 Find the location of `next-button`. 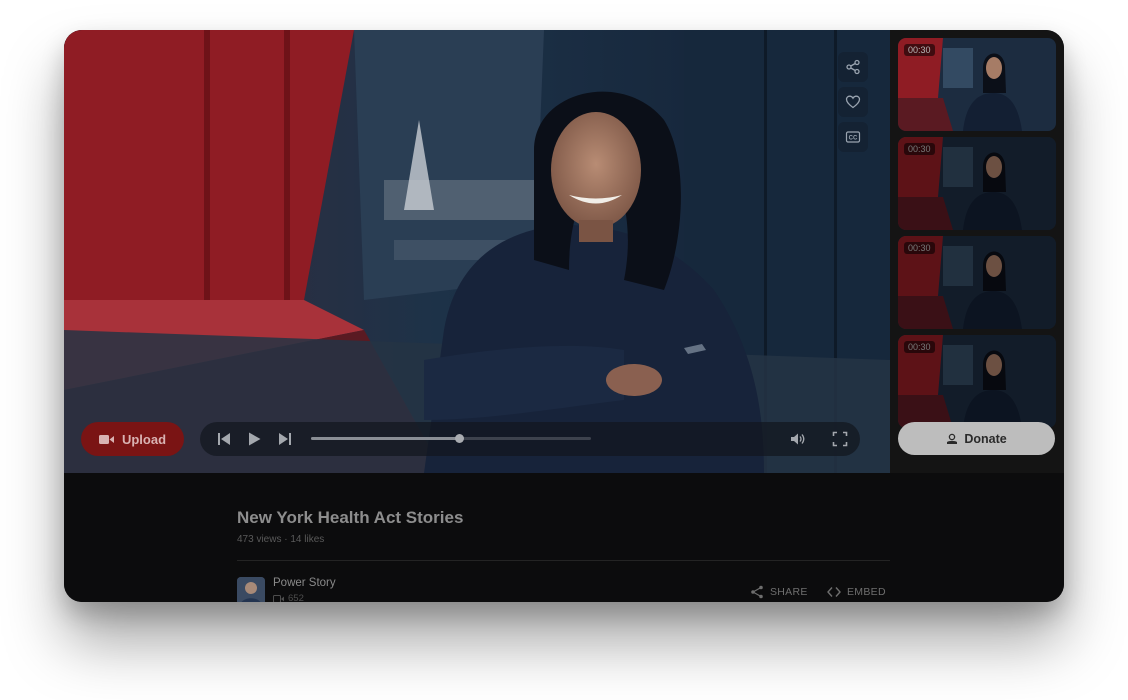

next-button is located at coordinates (285, 441).